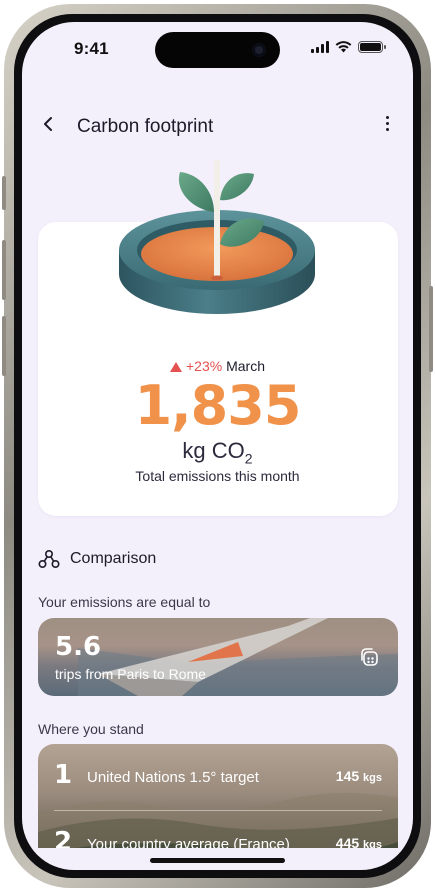 This screenshot has height=892, width=435. What do you see at coordinates (130, 674) in the screenshot?
I see `trip-description: trips from Paris to Rome` at bounding box center [130, 674].